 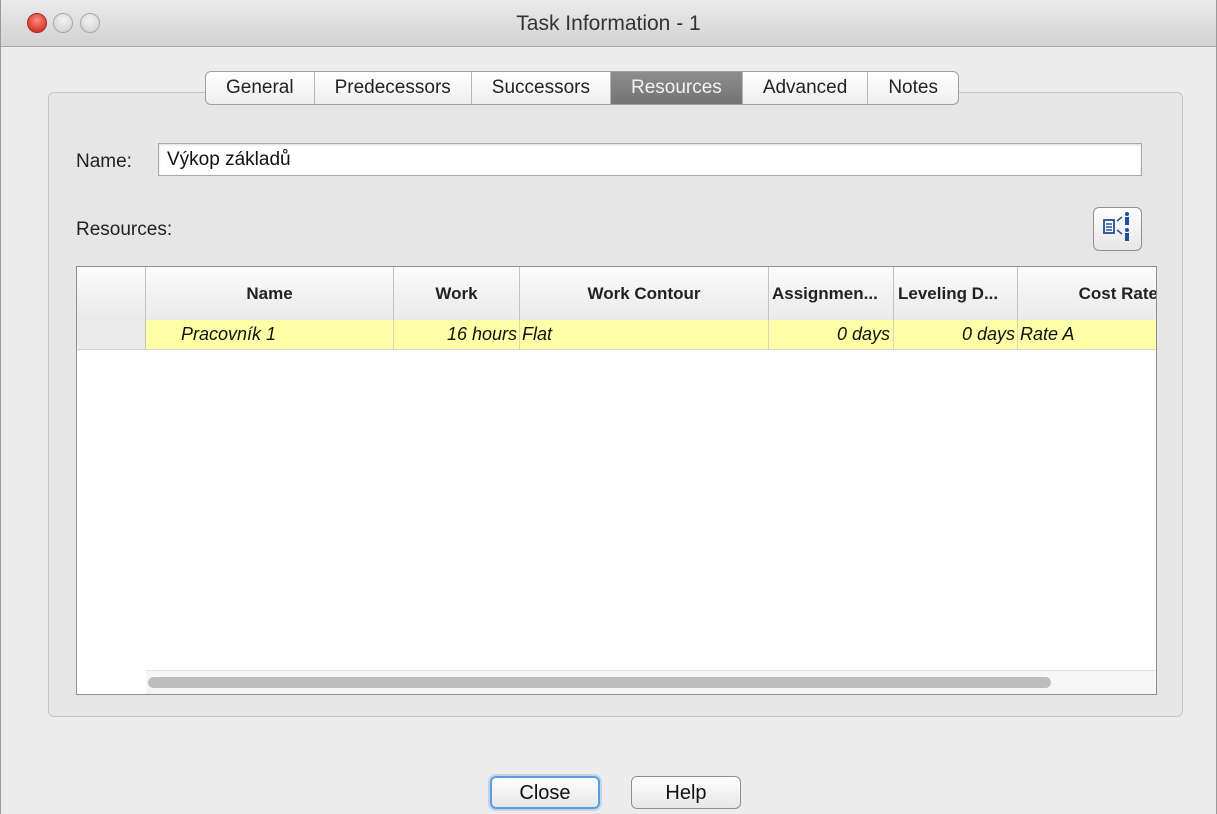 What do you see at coordinates (1116, 226) in the screenshot?
I see `assign-resources-icon` at bounding box center [1116, 226].